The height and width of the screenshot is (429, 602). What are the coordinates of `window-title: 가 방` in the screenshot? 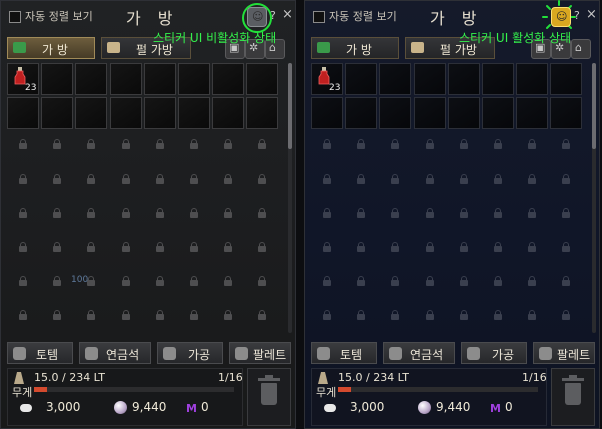 It's located at (456, 18).